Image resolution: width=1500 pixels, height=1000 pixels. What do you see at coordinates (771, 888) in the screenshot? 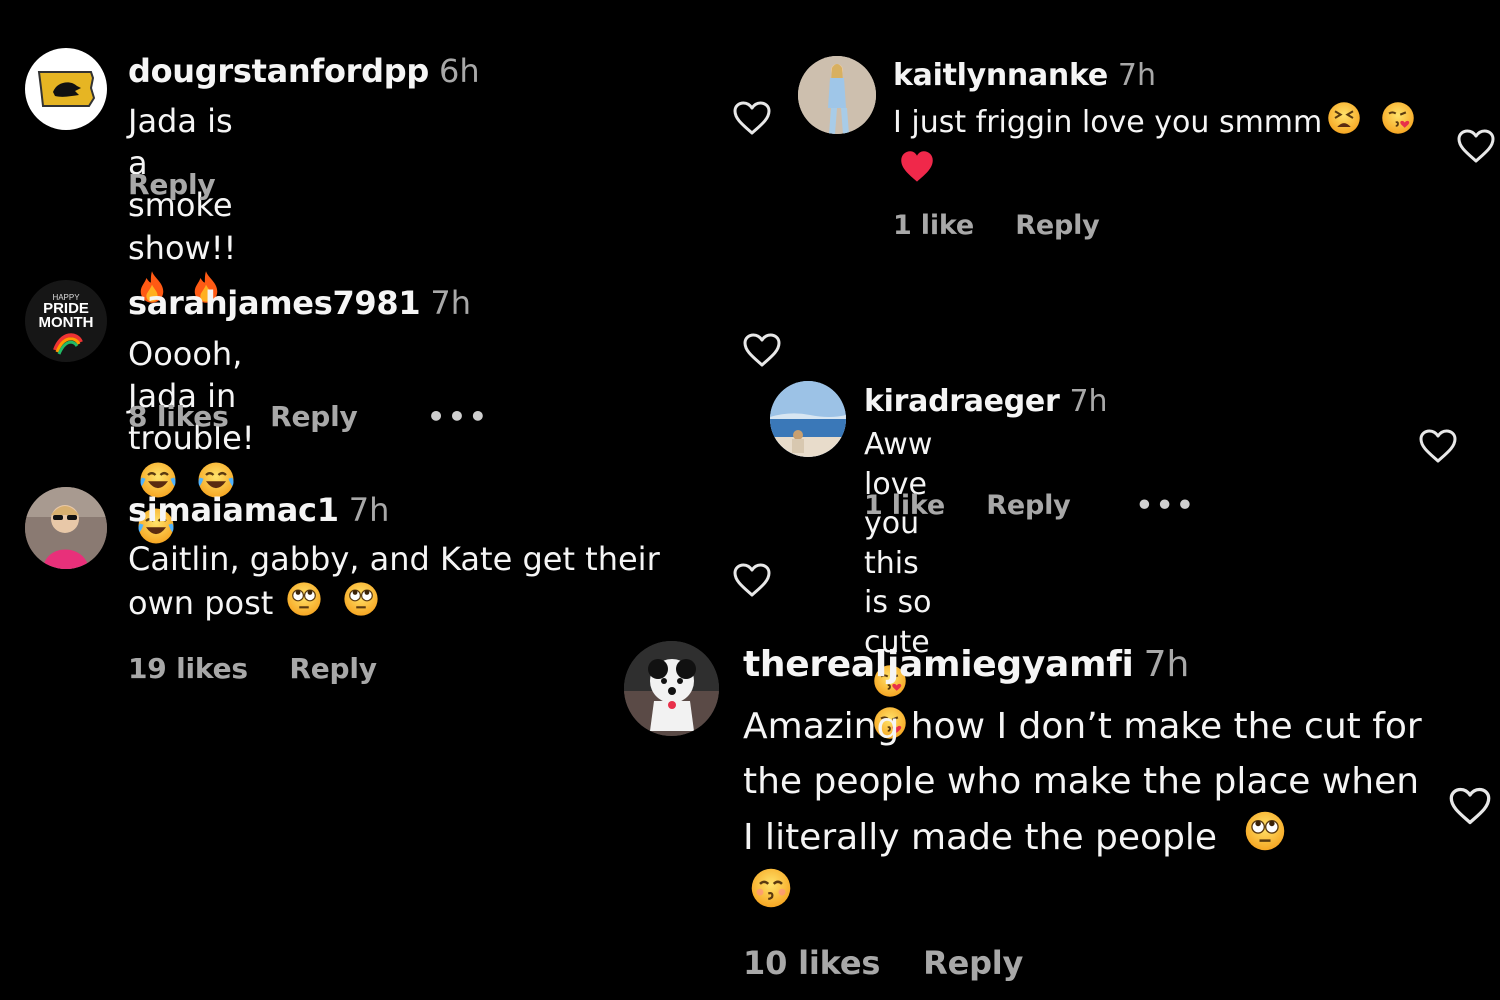
I see `kissing-face-emoji-icon` at bounding box center [771, 888].